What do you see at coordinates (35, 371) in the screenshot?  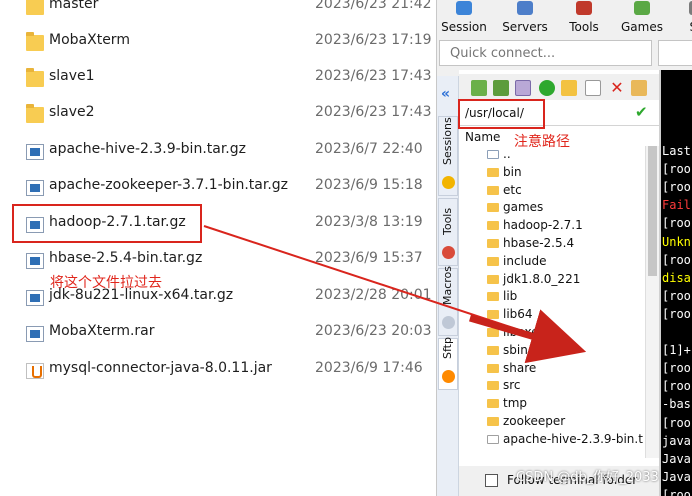 I see `jar-icon` at bounding box center [35, 371].